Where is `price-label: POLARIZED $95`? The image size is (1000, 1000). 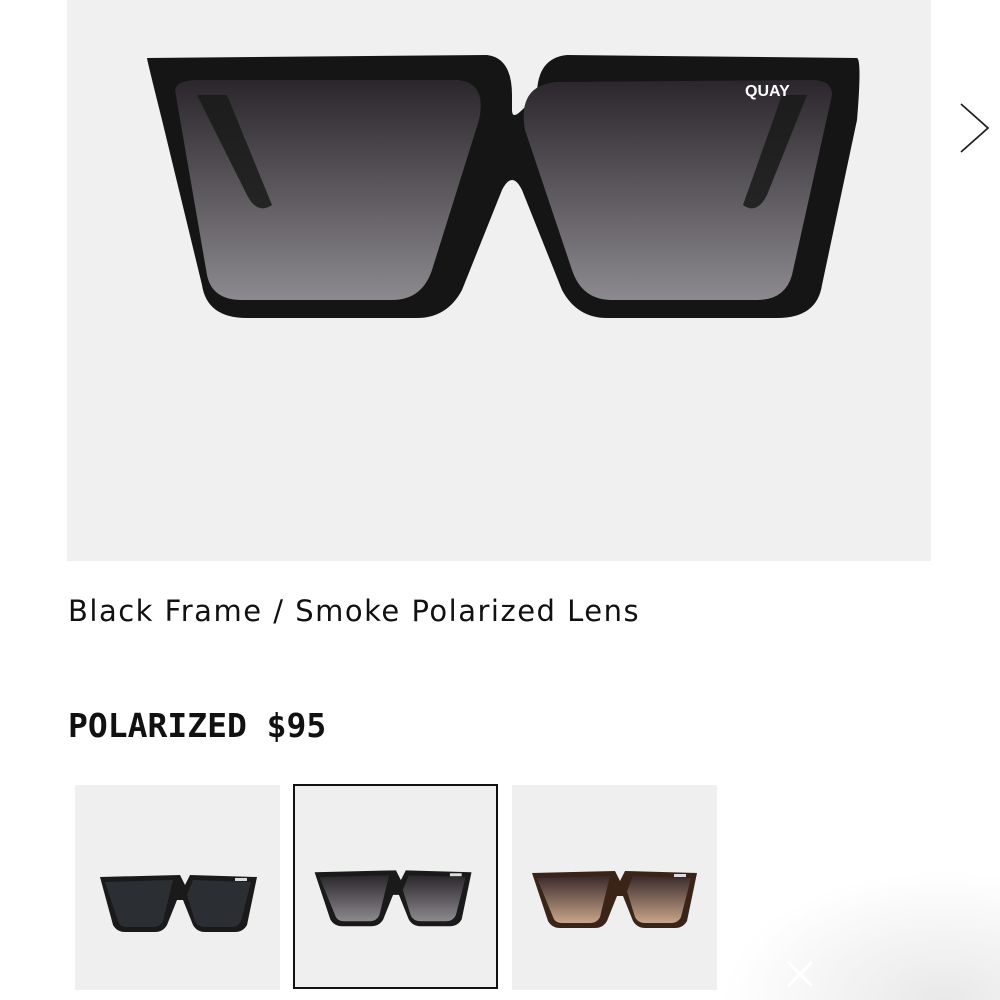
price-label: POLARIZED $95 is located at coordinates (197, 725).